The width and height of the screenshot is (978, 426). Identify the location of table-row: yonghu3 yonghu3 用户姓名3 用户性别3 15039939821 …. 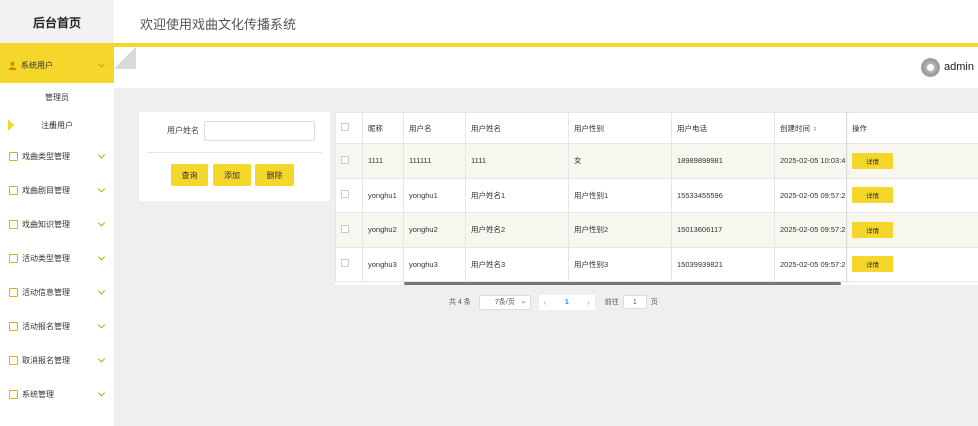
(656, 264).